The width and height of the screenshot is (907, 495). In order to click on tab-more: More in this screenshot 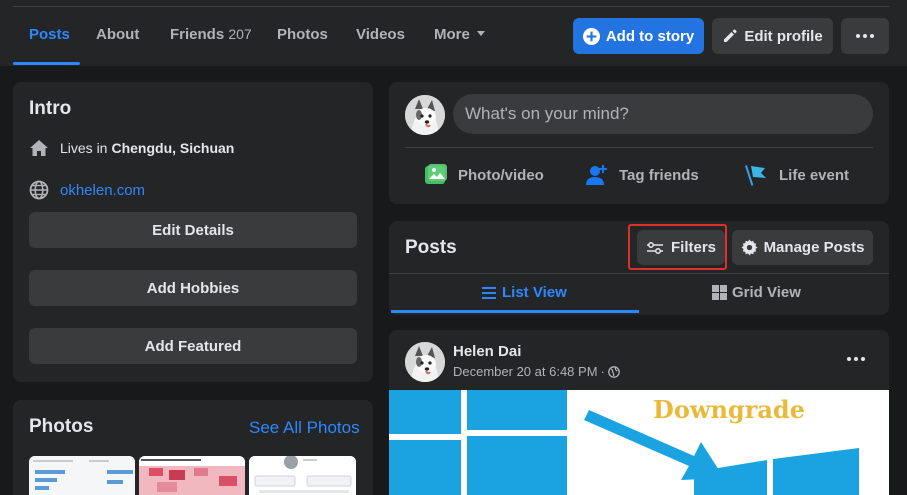, I will do `click(459, 34)`.